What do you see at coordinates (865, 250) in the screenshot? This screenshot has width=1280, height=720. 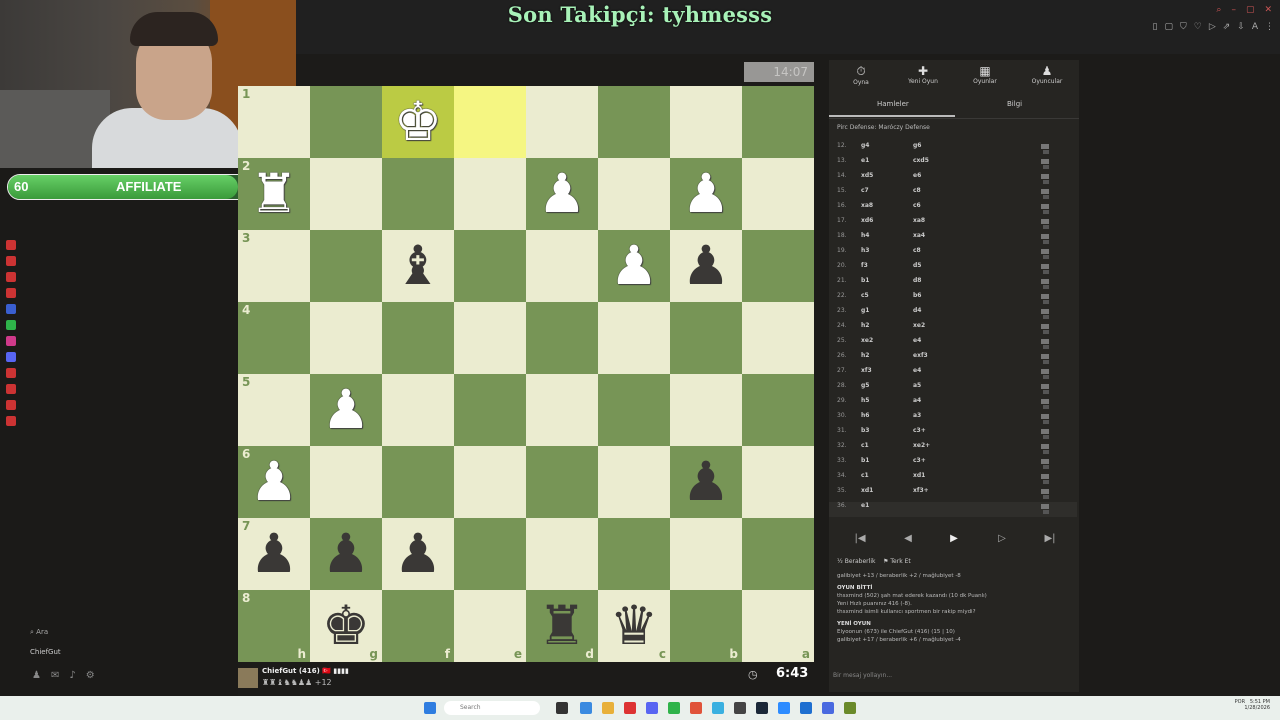 I see `white-move: h3` at bounding box center [865, 250].